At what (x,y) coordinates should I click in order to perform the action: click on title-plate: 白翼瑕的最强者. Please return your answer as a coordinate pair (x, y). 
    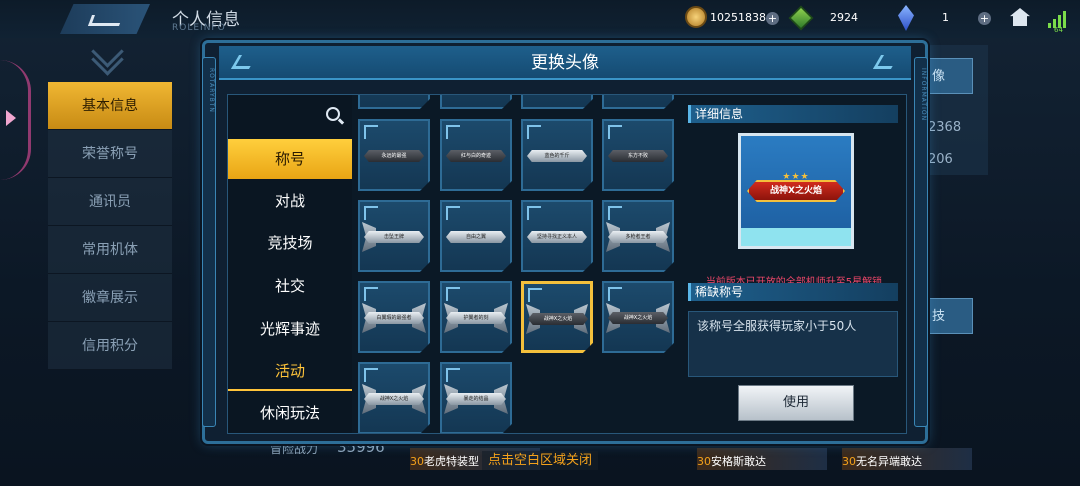
    Looking at the image, I should click on (394, 318).